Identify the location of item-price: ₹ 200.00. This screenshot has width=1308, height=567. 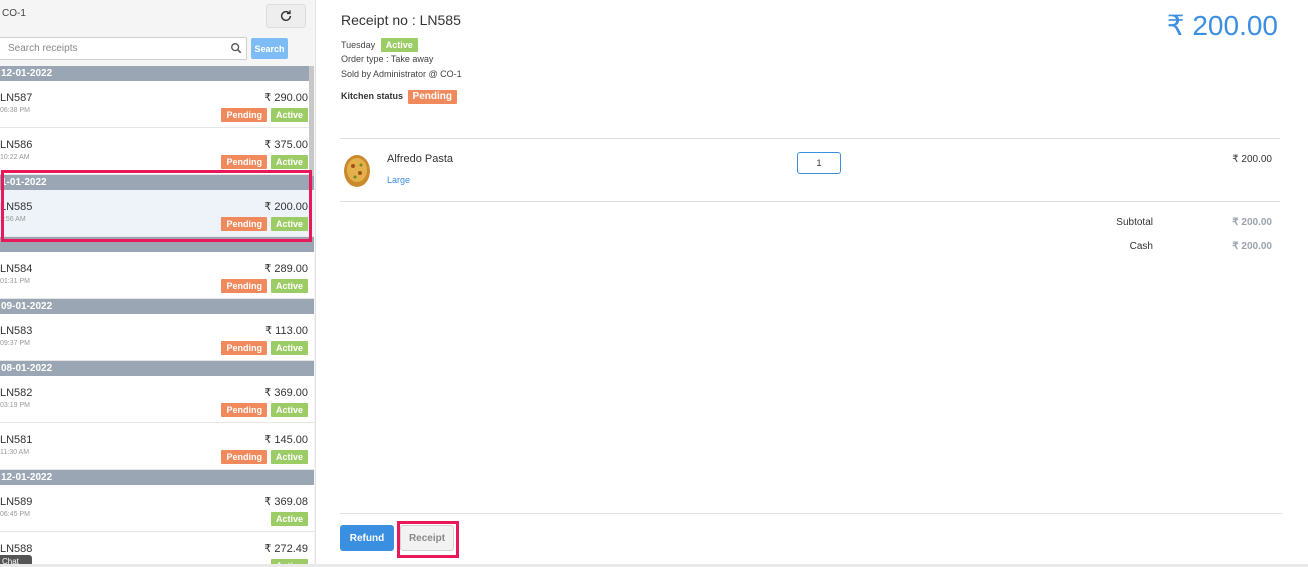
(1252, 159).